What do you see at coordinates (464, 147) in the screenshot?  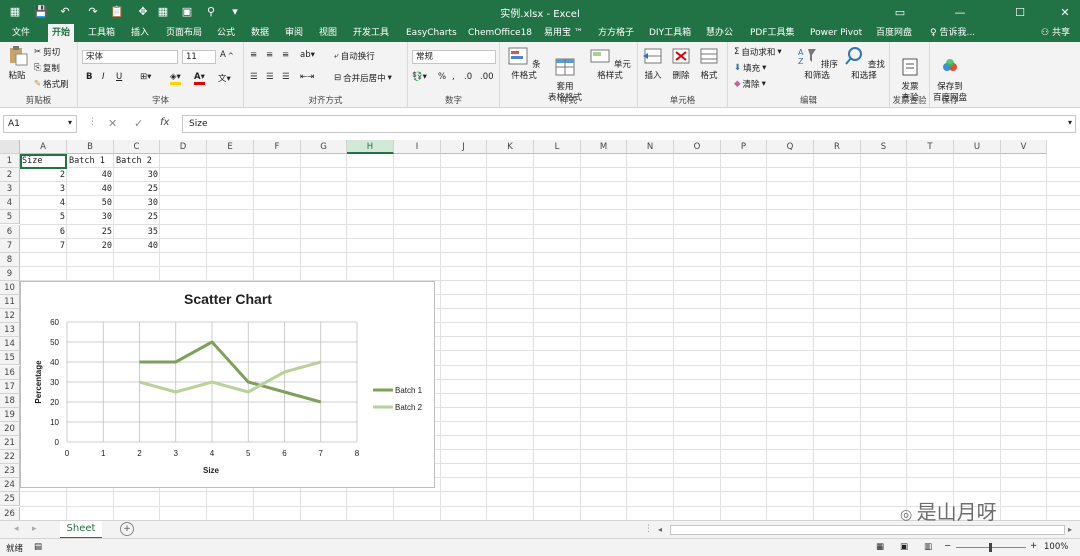 I see `column-header-j: J` at bounding box center [464, 147].